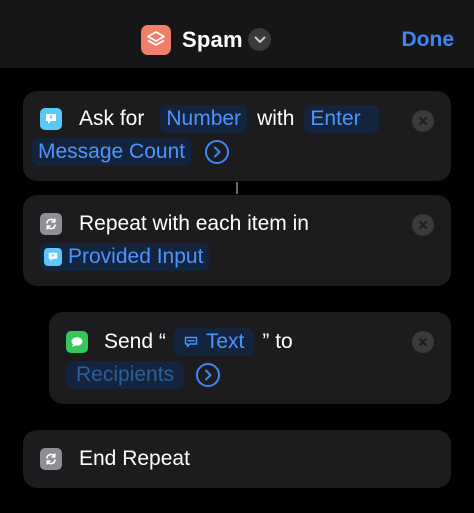  What do you see at coordinates (204, 119) in the screenshot?
I see `input-type-token: Number` at bounding box center [204, 119].